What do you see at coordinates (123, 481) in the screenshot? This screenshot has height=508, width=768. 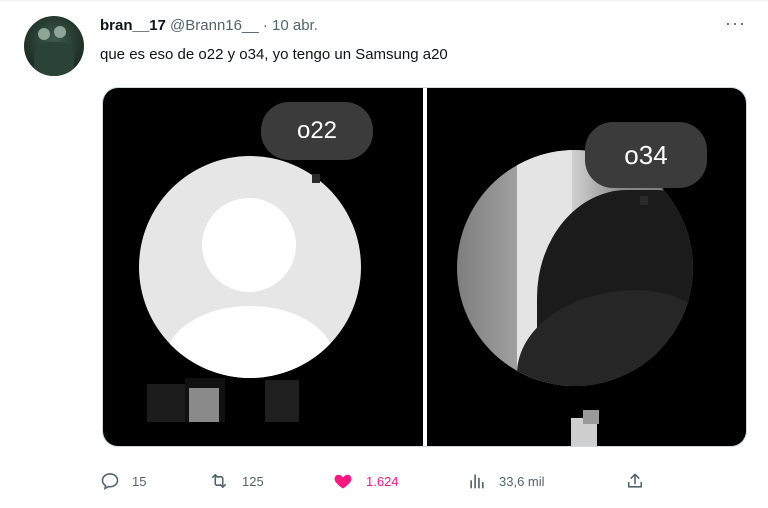 I see `reply-button: 15` at bounding box center [123, 481].